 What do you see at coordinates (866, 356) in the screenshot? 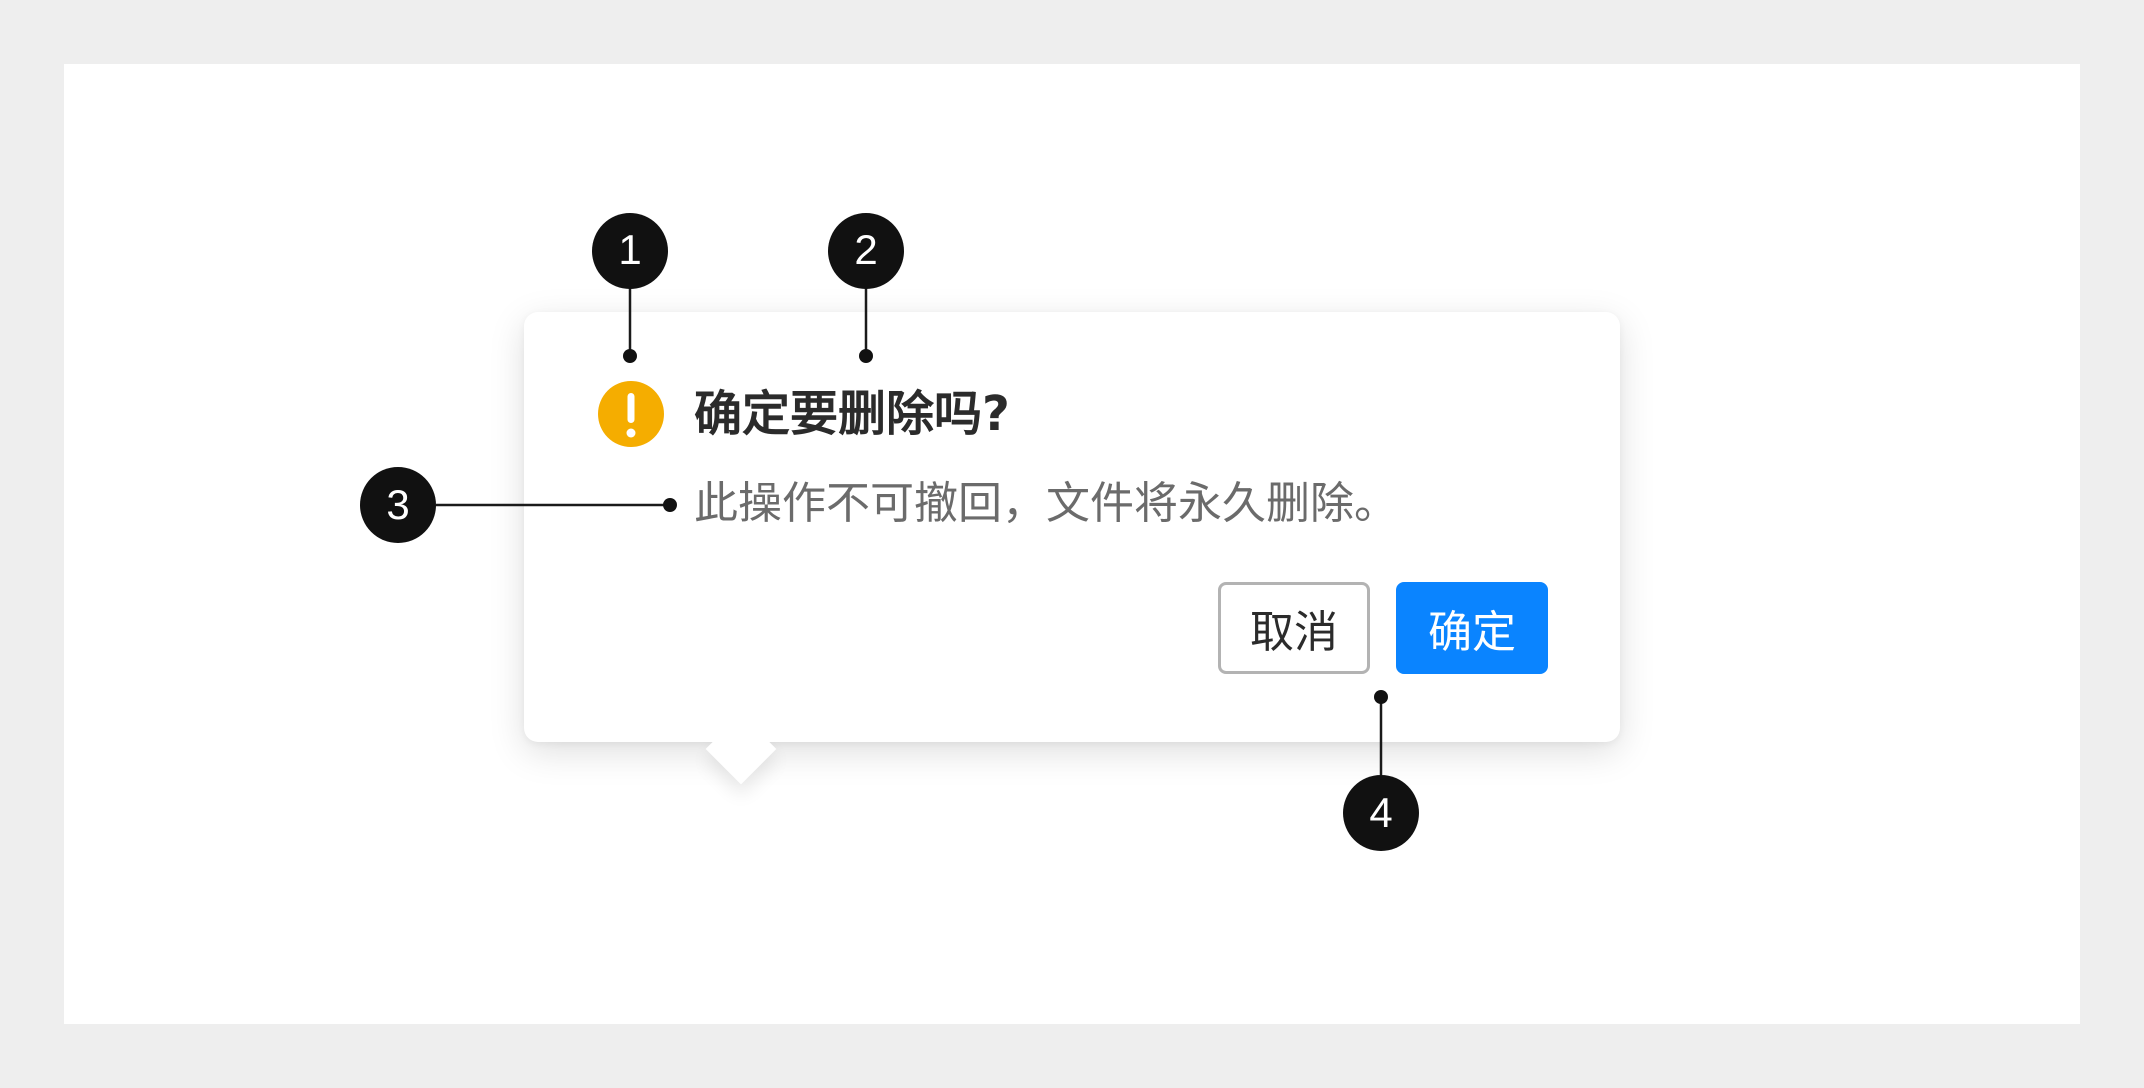
I see `callout-2-anchor-dot` at bounding box center [866, 356].